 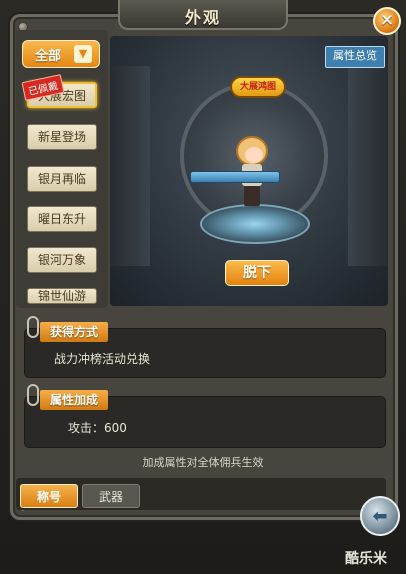 I want to click on tab-weapon: 武器, so click(x=111, y=496).